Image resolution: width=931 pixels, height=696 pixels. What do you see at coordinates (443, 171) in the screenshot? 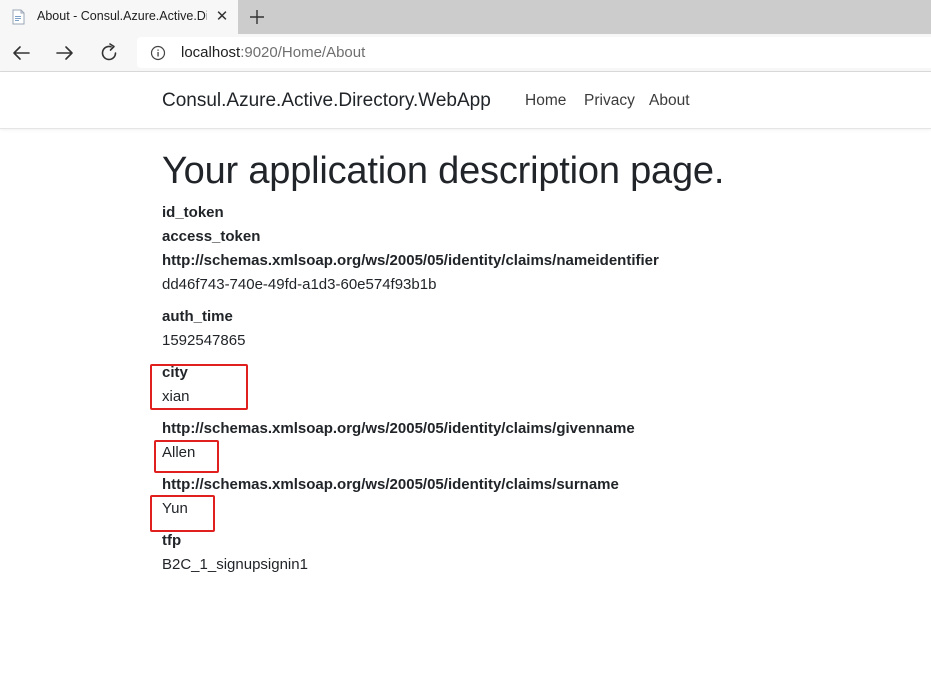
I see `page-title: Your application description page.` at bounding box center [443, 171].